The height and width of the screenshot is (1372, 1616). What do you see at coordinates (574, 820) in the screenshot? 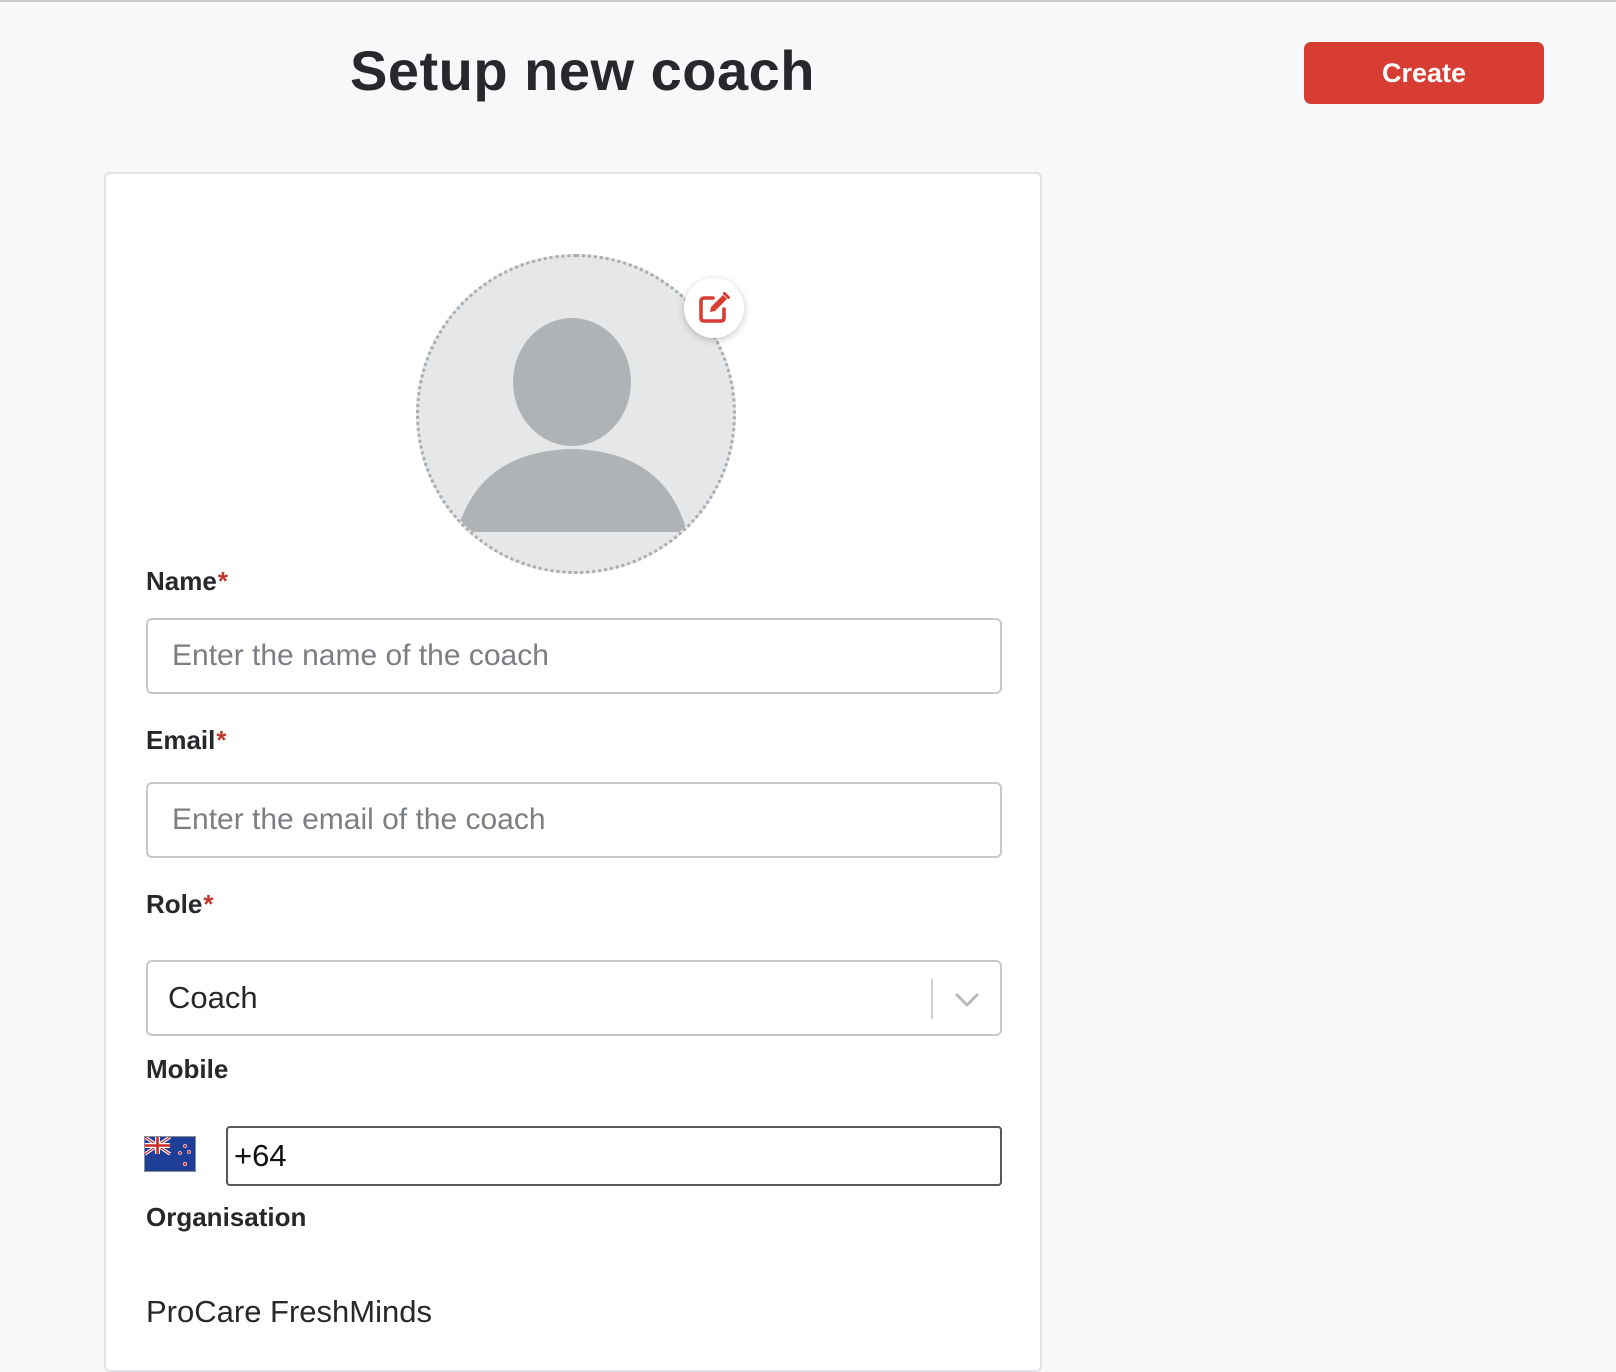
I see `email-input` at bounding box center [574, 820].